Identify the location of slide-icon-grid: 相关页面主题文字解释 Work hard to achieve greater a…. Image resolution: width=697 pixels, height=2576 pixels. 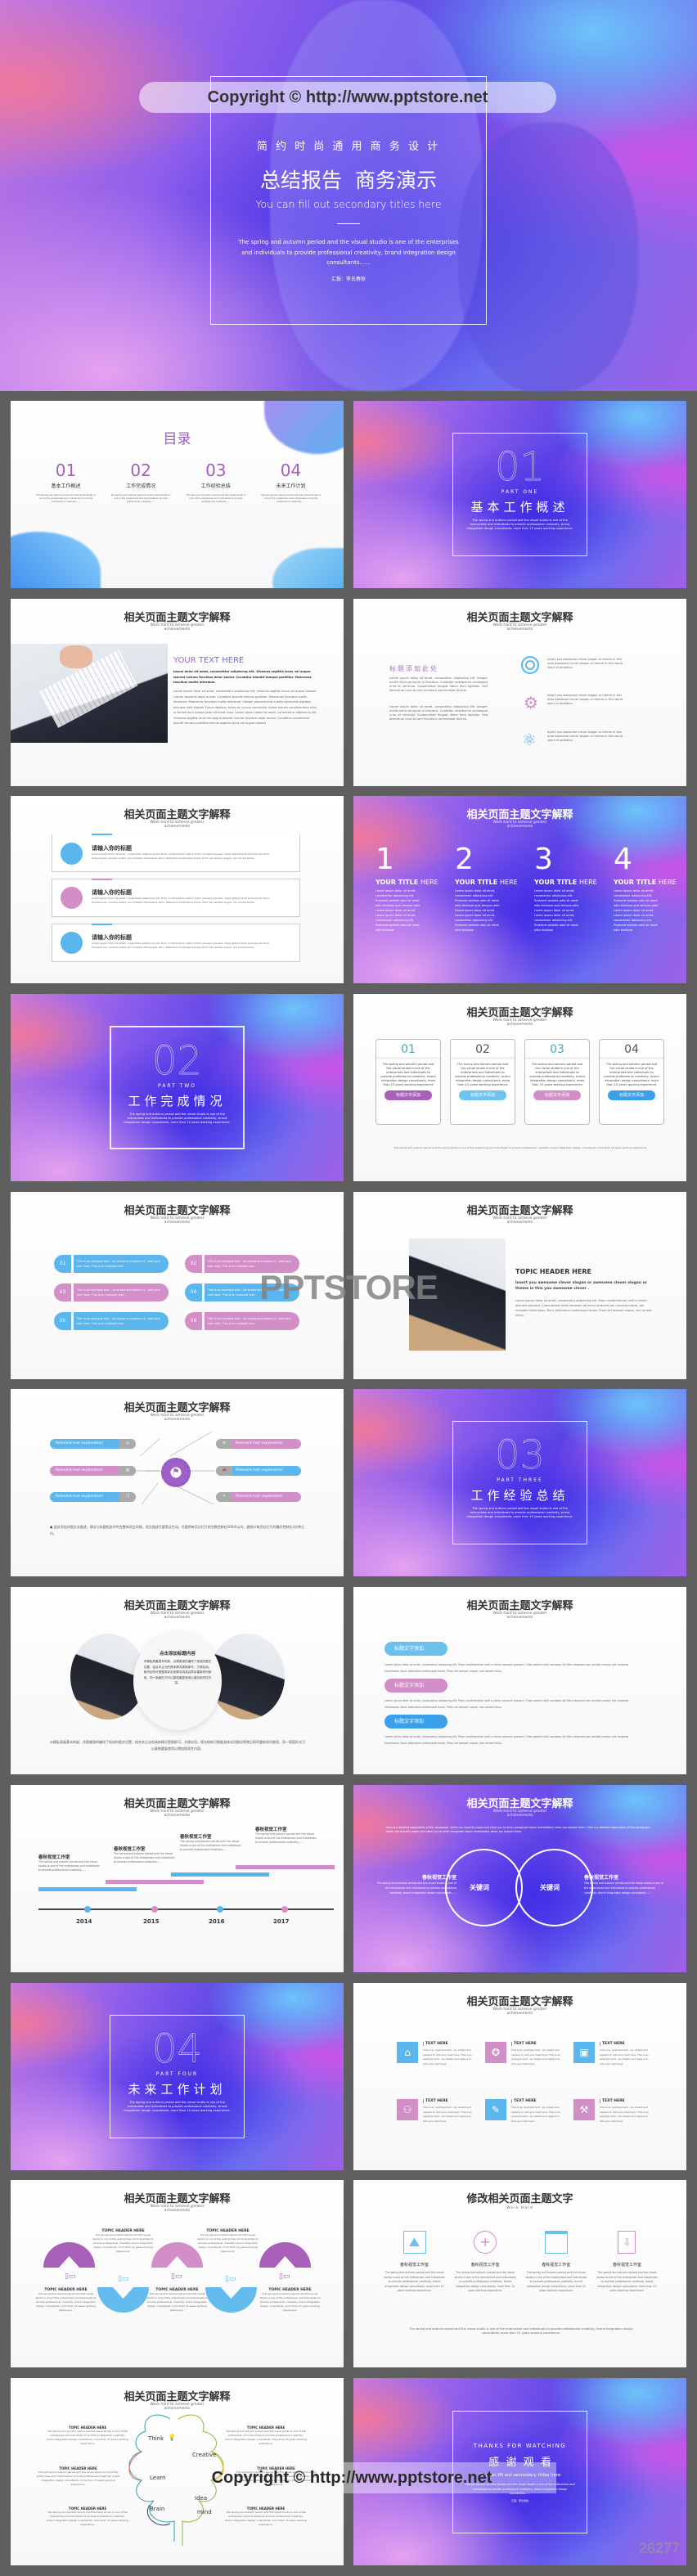
(519, 2076).